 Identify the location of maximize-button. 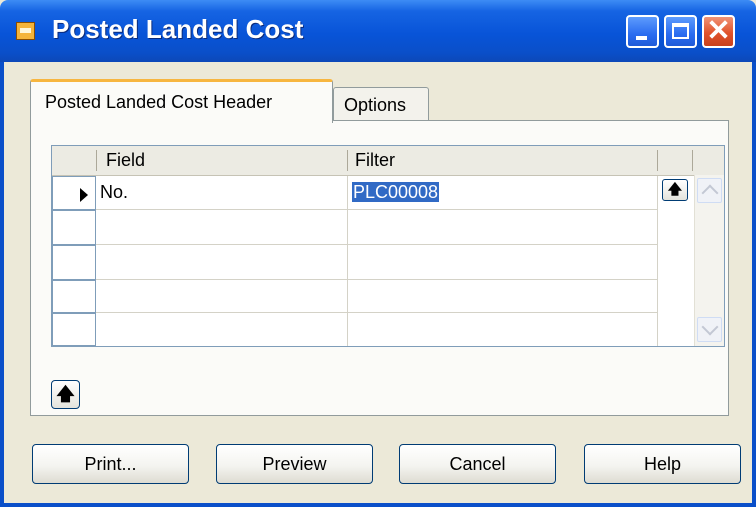
(680, 31).